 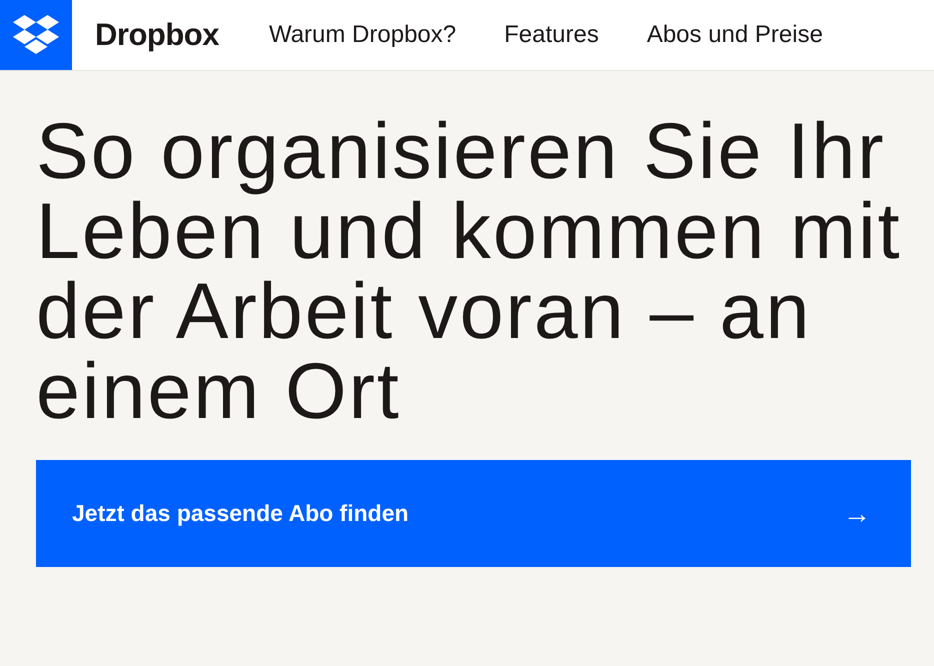 I want to click on brand-name: Dropbox, so click(x=157, y=35).